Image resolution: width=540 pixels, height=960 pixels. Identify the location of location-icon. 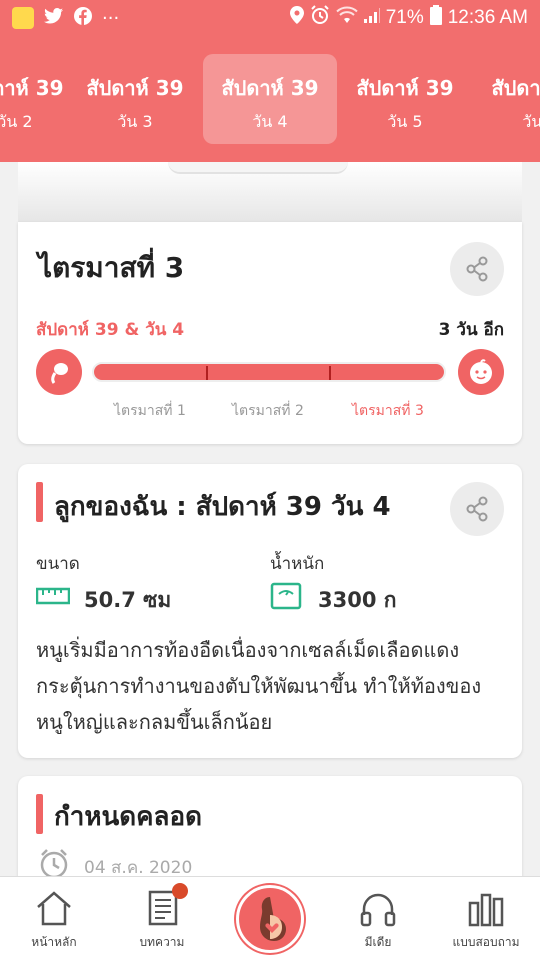
(296, 18).